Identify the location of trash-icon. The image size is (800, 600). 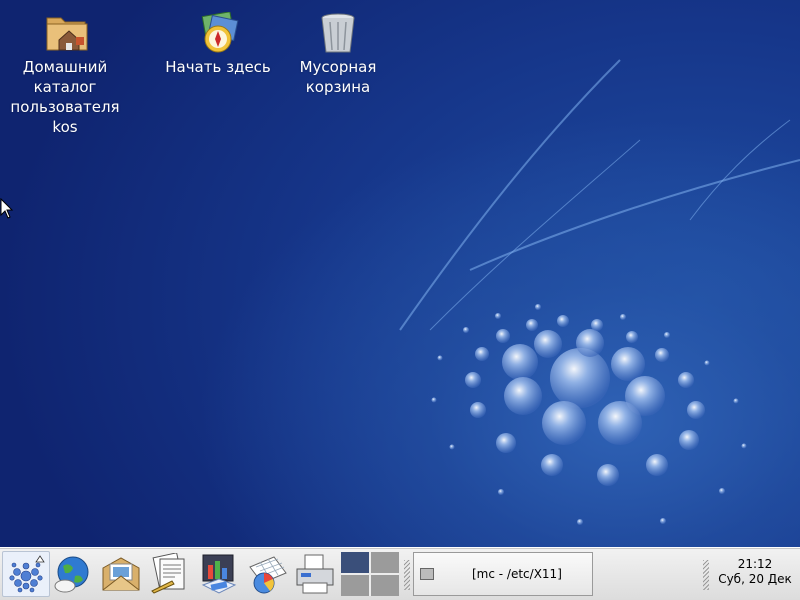
(338, 33).